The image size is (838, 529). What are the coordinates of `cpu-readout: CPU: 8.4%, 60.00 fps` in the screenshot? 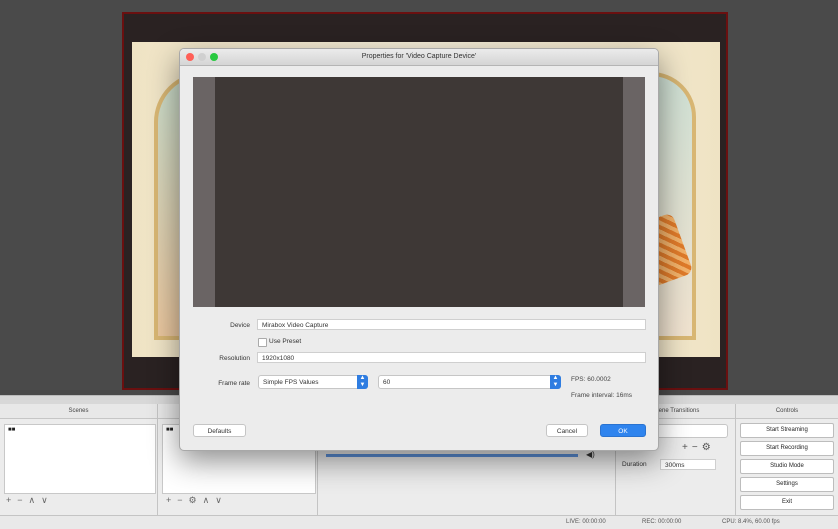 It's located at (751, 522).